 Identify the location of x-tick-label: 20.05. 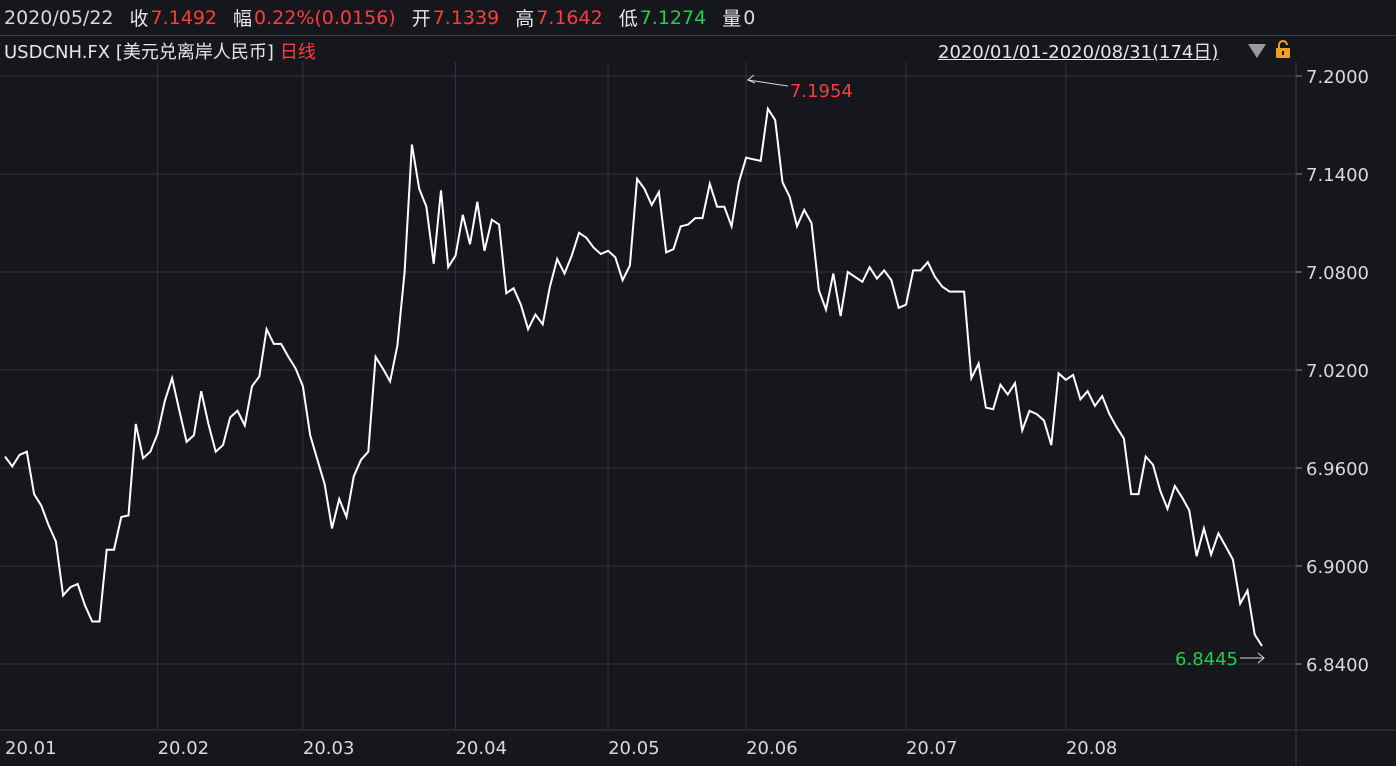
(634, 748).